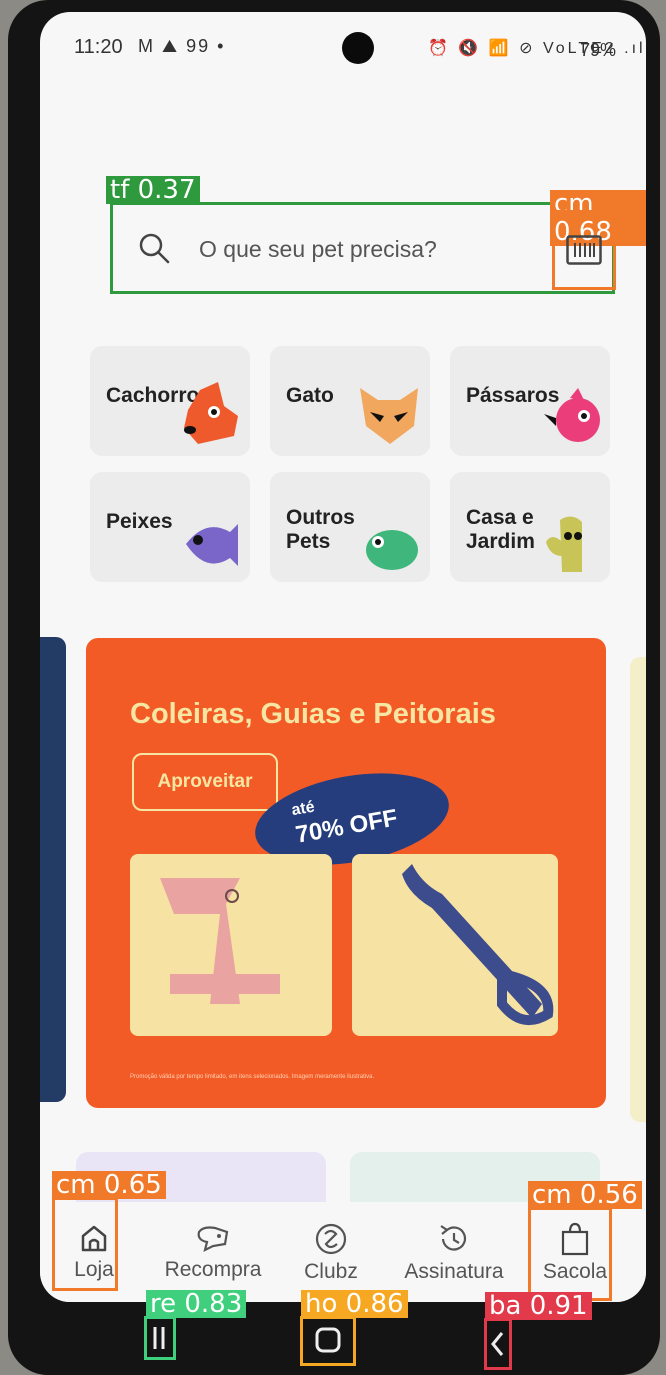 This screenshot has height=1375, width=666. Describe the element at coordinates (213, 1239) in the screenshot. I see `repurchase-icon` at that location.